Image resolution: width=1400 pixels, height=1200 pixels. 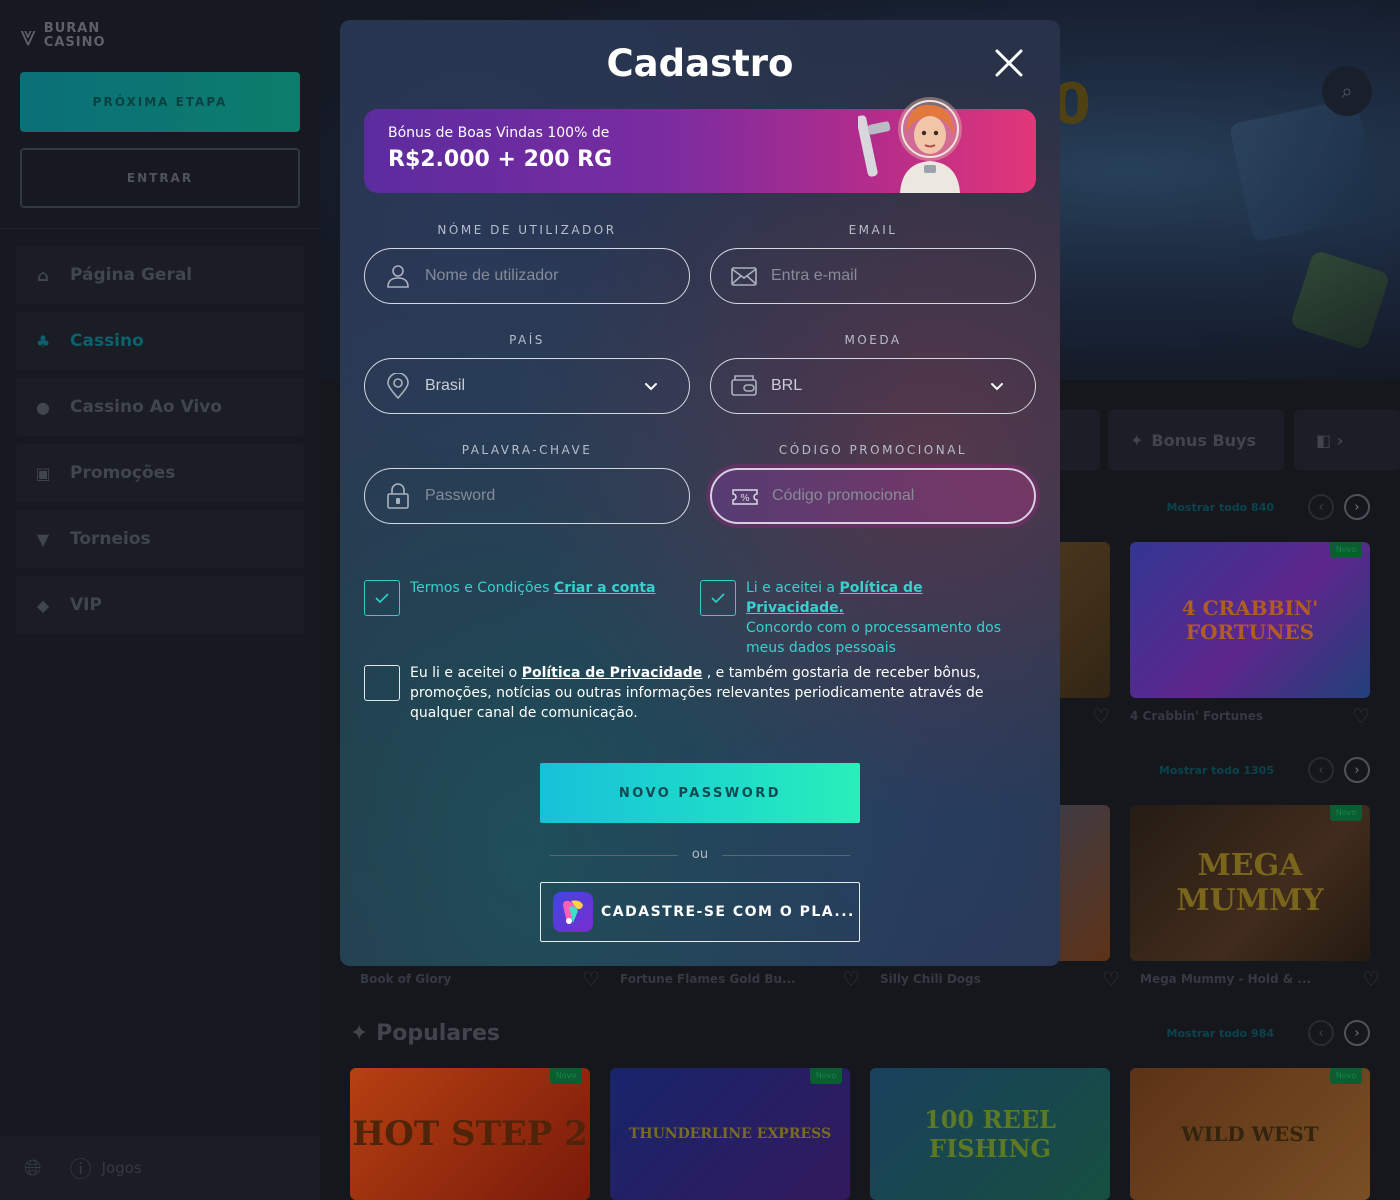 What do you see at coordinates (787, 385) in the screenshot?
I see `currency-value: BRL` at bounding box center [787, 385].